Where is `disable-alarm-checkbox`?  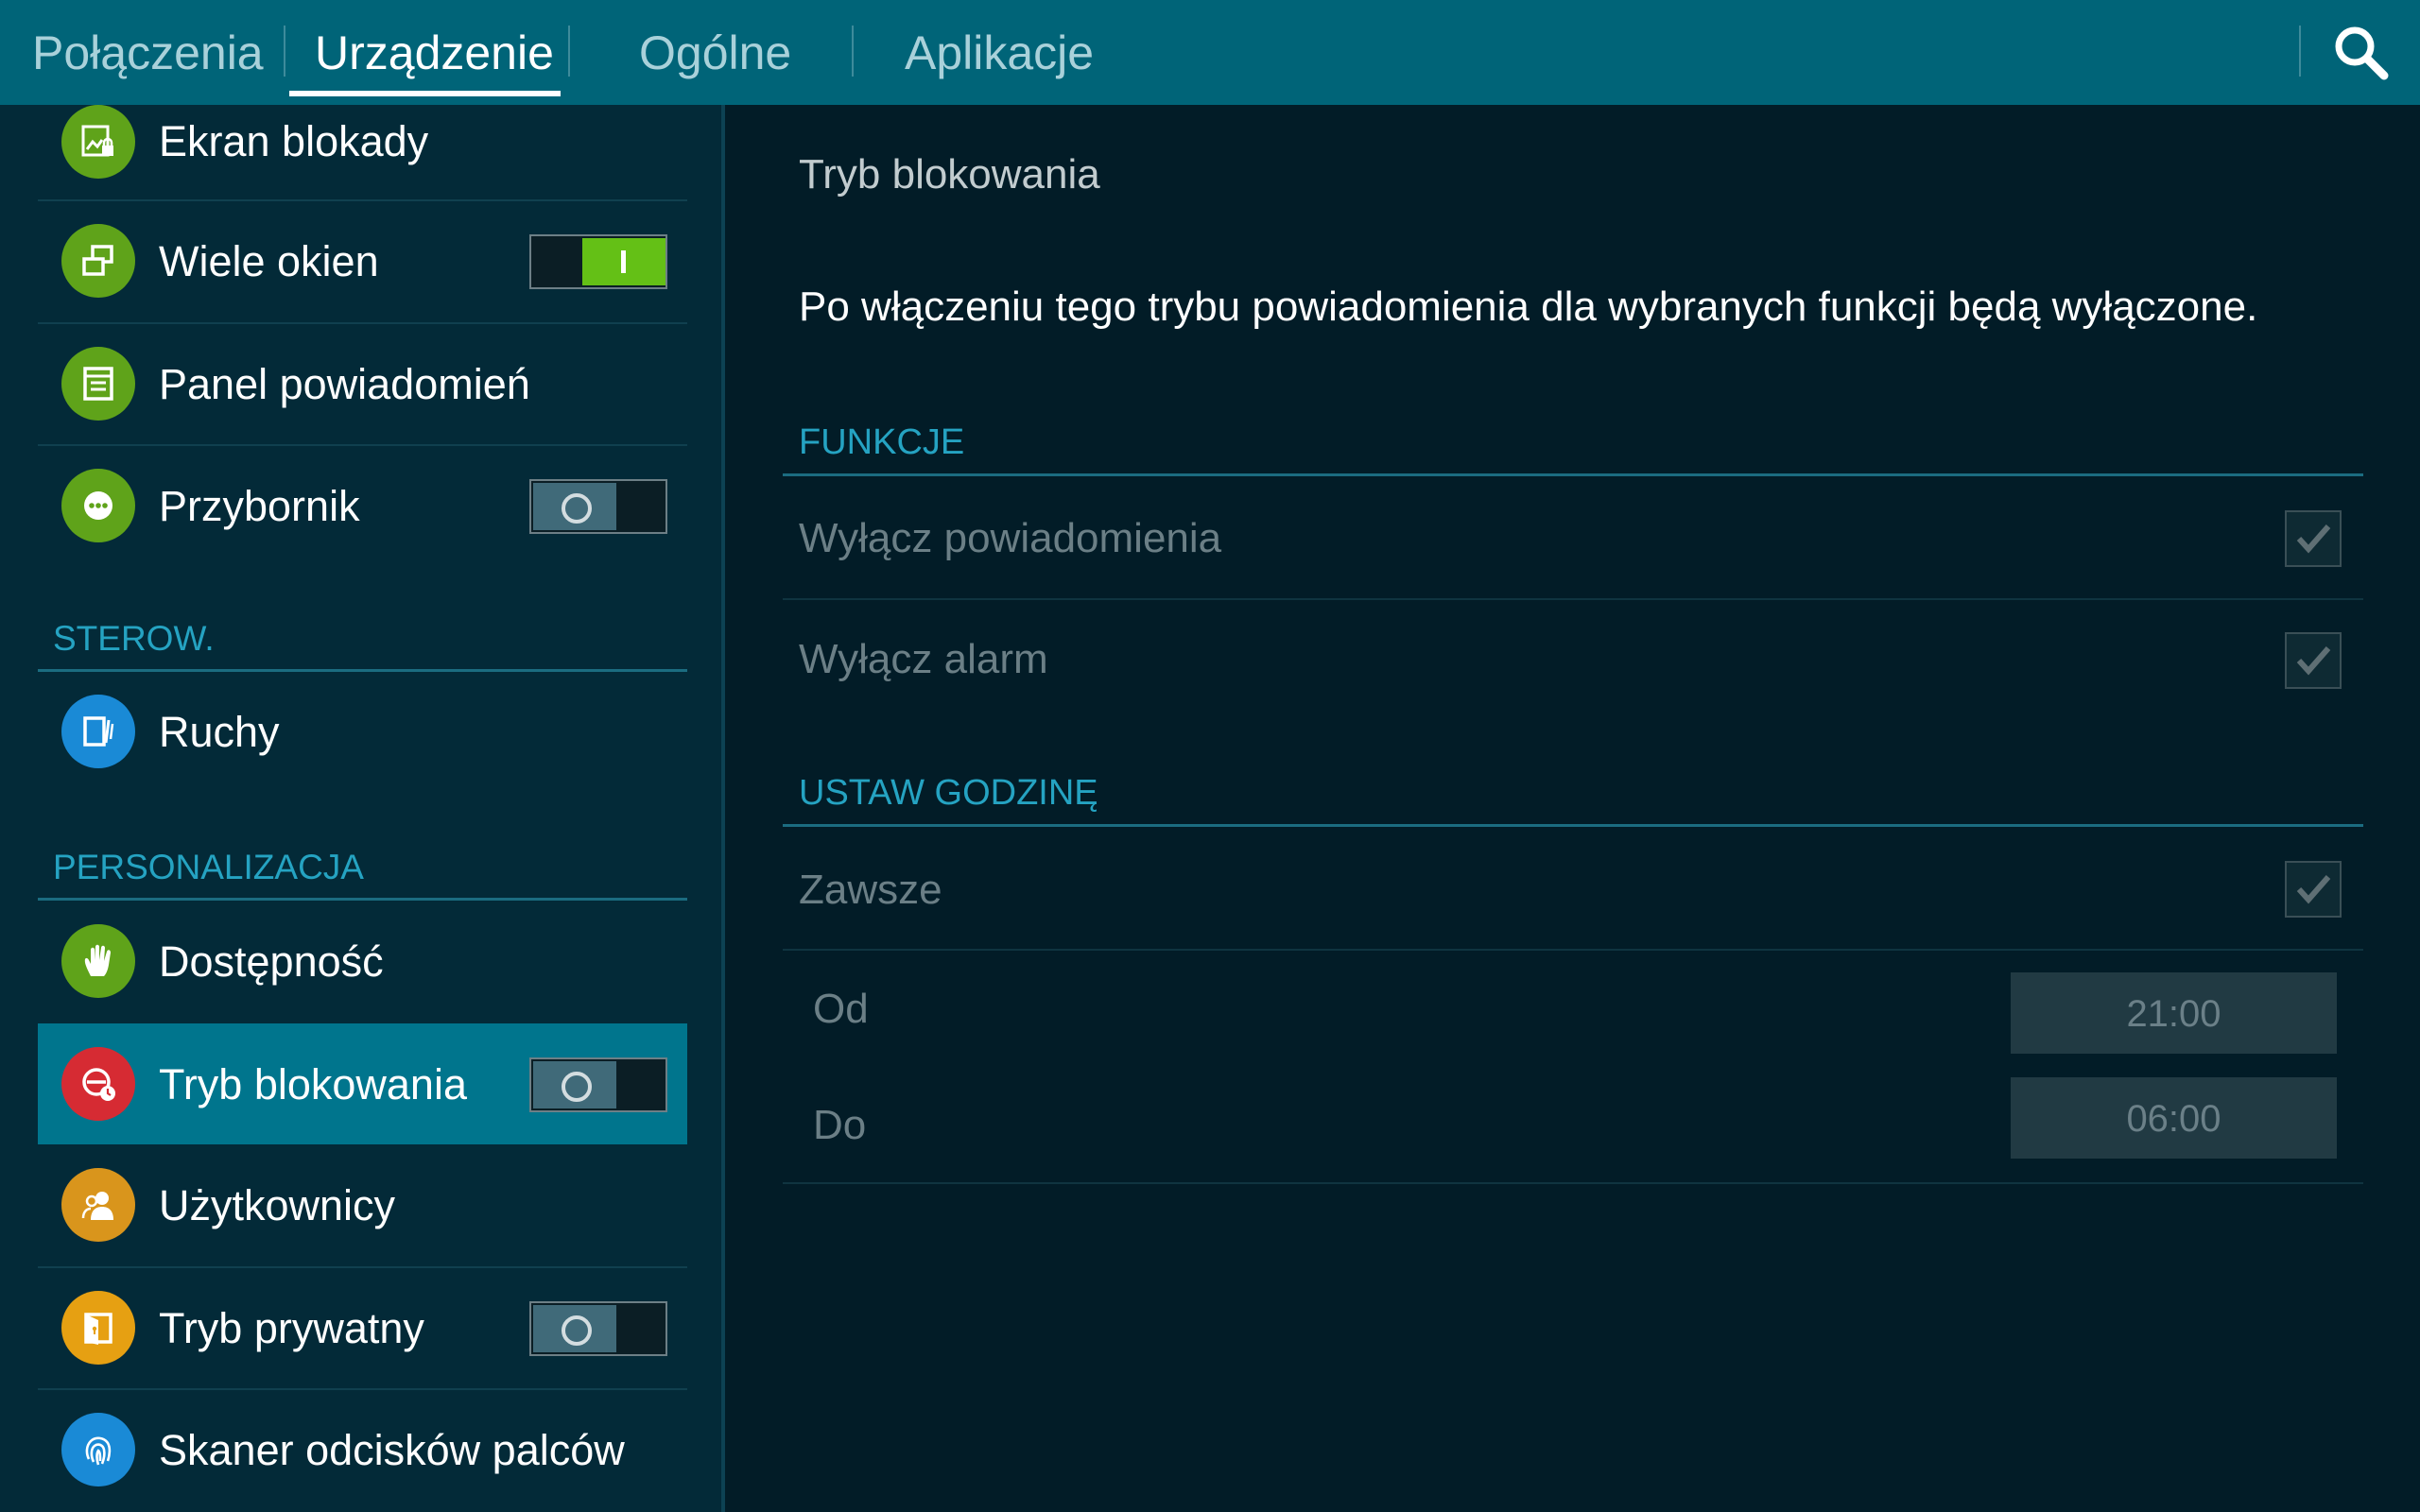 disable-alarm-checkbox is located at coordinates (2313, 660).